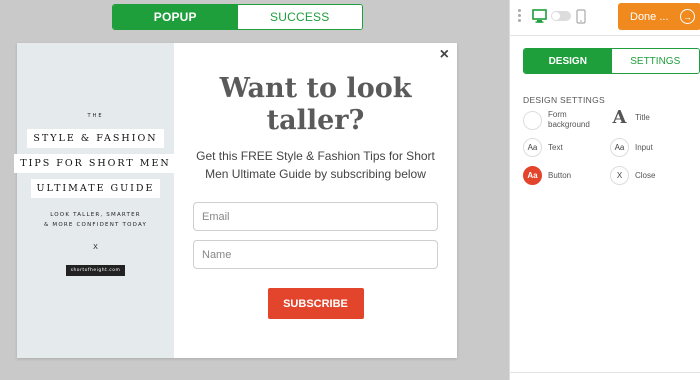 The width and height of the screenshot is (700, 380). Describe the element at coordinates (581, 19) in the screenshot. I see `mobile-icon` at that location.